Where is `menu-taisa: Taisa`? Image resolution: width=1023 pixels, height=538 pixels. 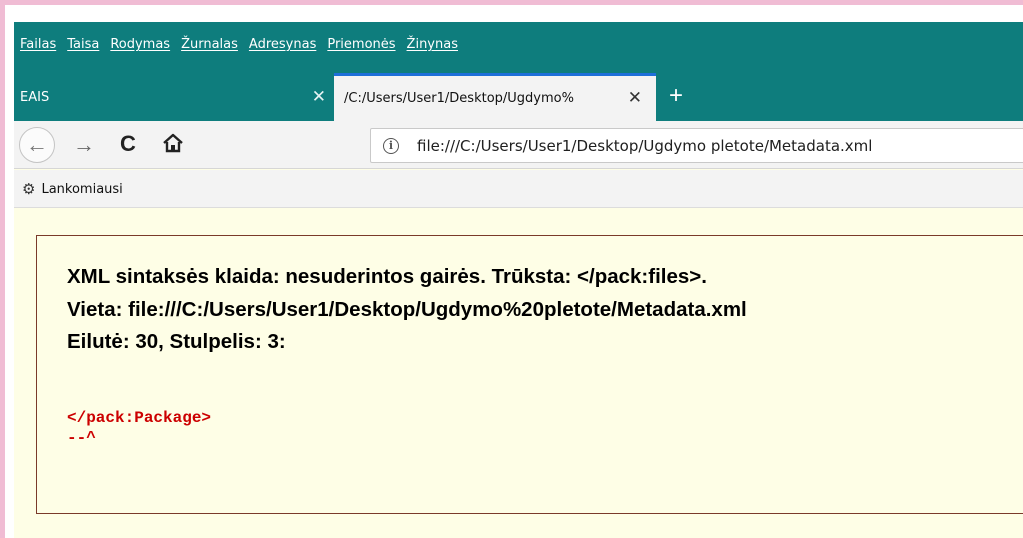
menu-taisa: Taisa is located at coordinates (83, 44).